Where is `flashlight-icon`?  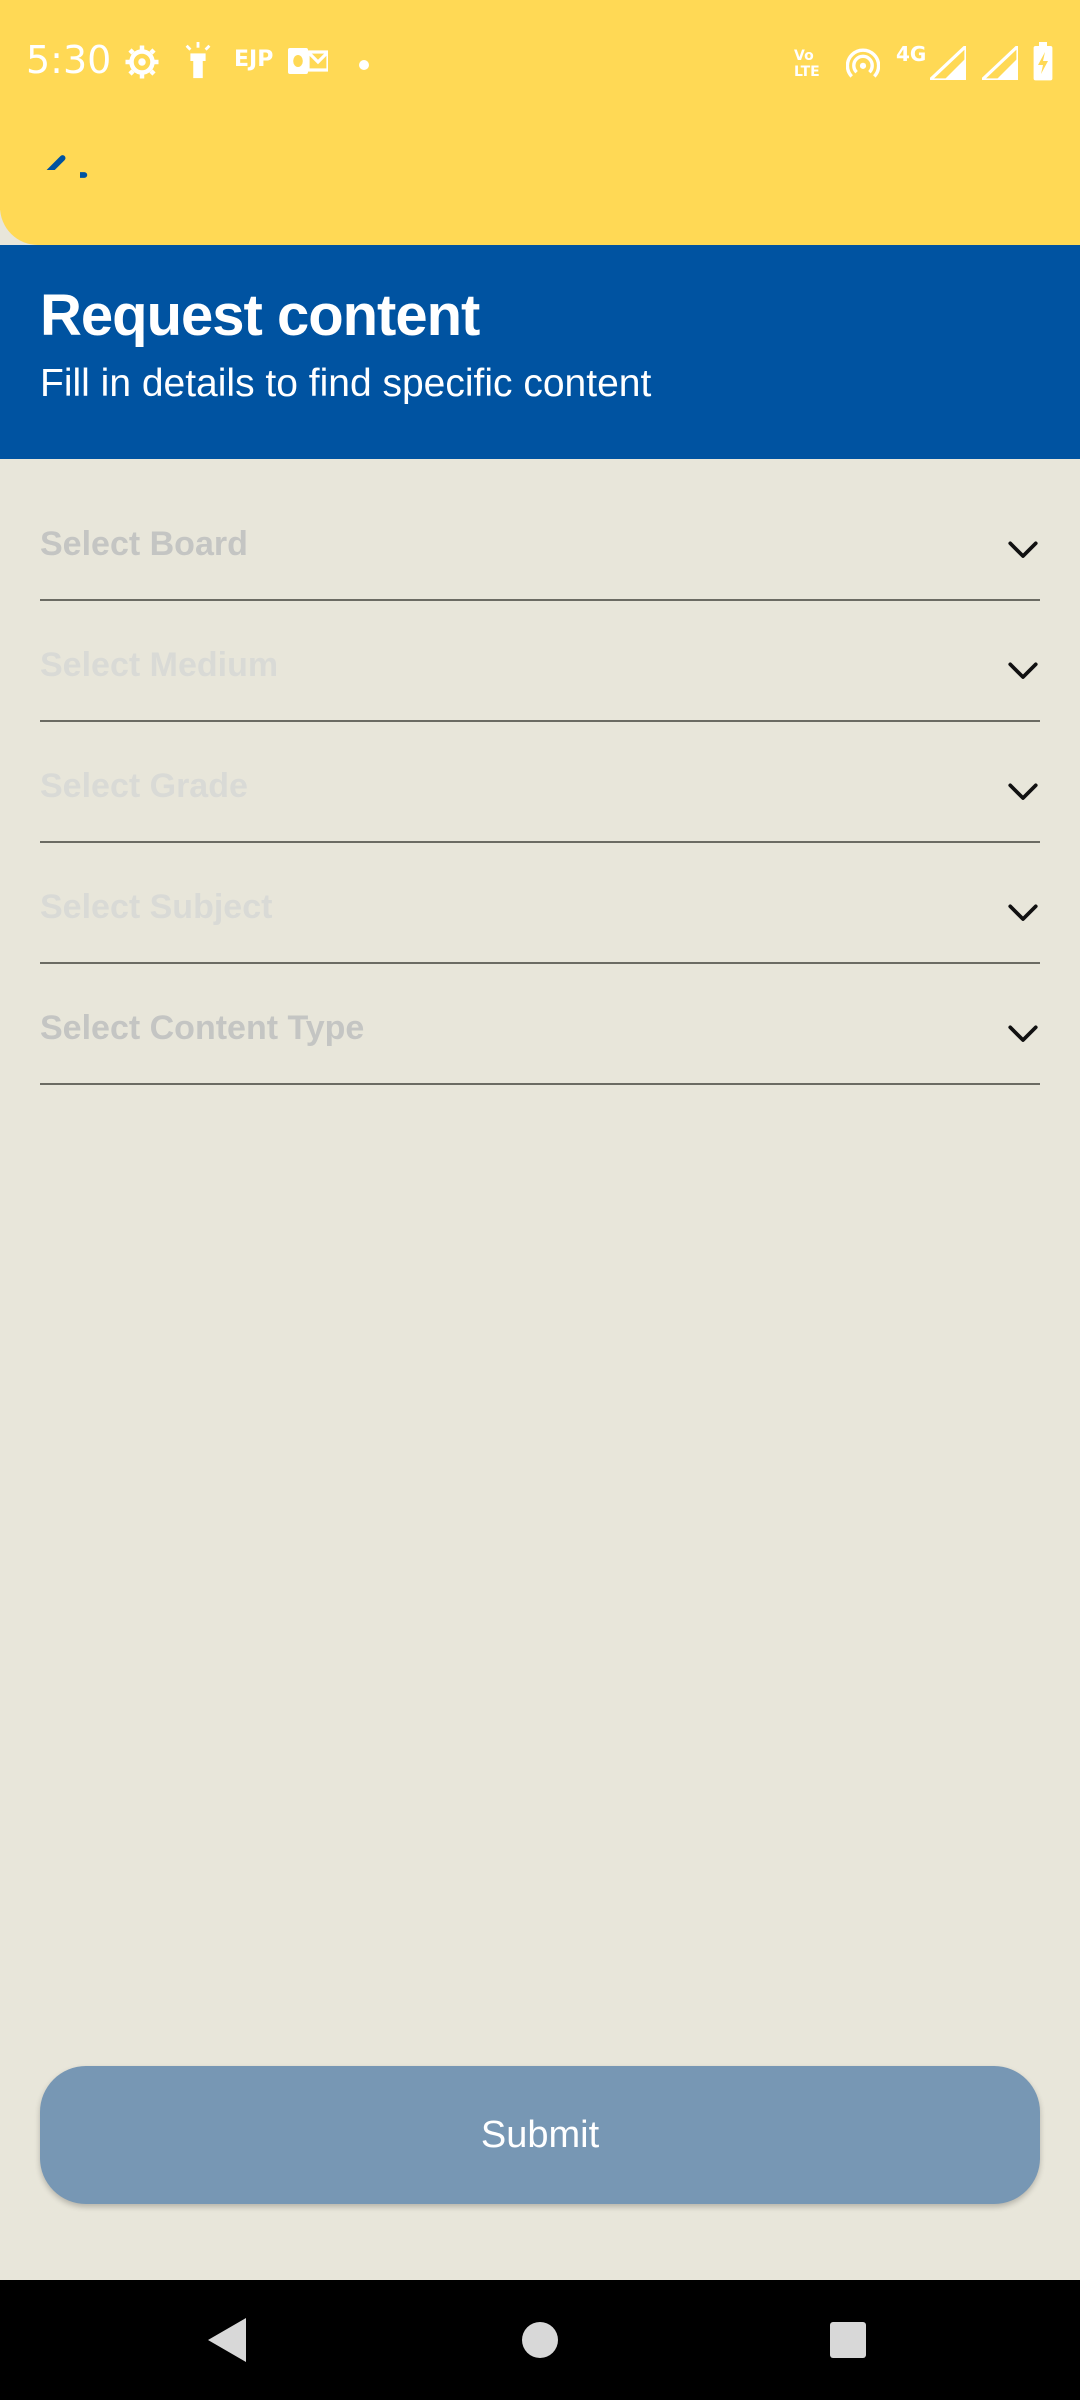
flashlight-icon is located at coordinates (198, 63).